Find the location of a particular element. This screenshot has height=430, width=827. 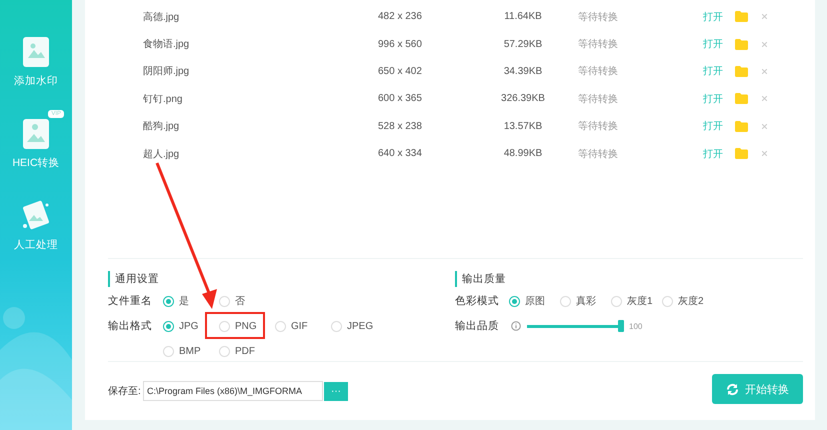

section-title: 通用设置 is located at coordinates (281, 279).